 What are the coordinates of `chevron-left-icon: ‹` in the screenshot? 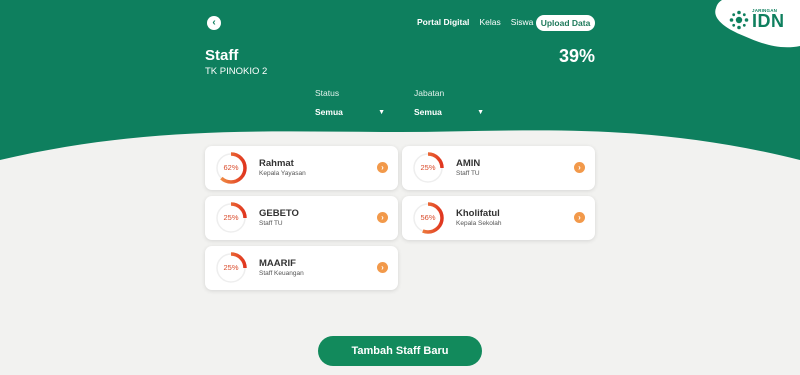 It's located at (214, 22).